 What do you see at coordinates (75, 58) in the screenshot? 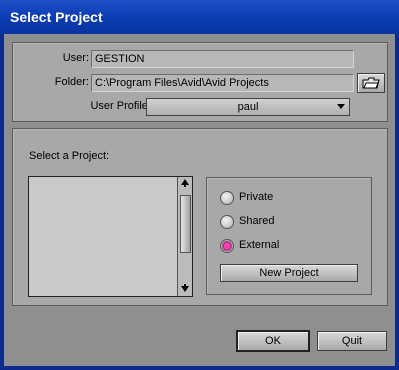
I see `user-label: User:` at bounding box center [75, 58].